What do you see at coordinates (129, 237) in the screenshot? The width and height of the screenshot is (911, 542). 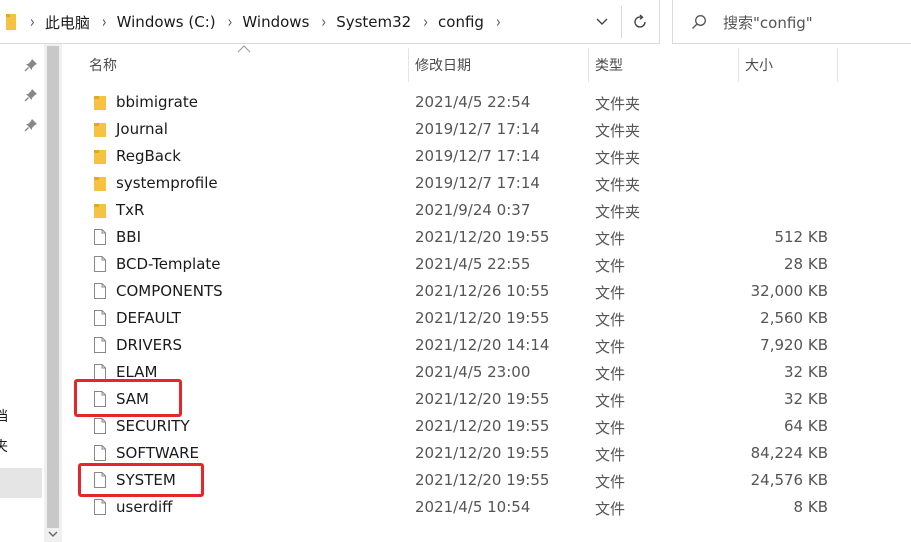 I see `file-name: BBI` at bounding box center [129, 237].